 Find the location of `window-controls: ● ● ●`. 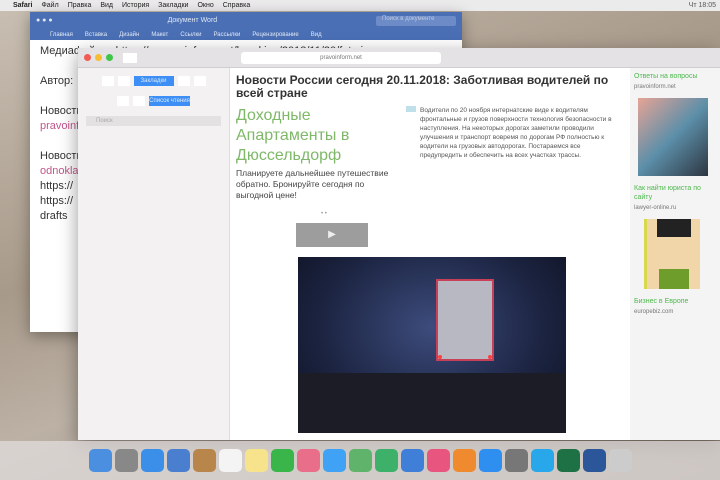

window-controls: ● ● ● is located at coordinates (44, 20).